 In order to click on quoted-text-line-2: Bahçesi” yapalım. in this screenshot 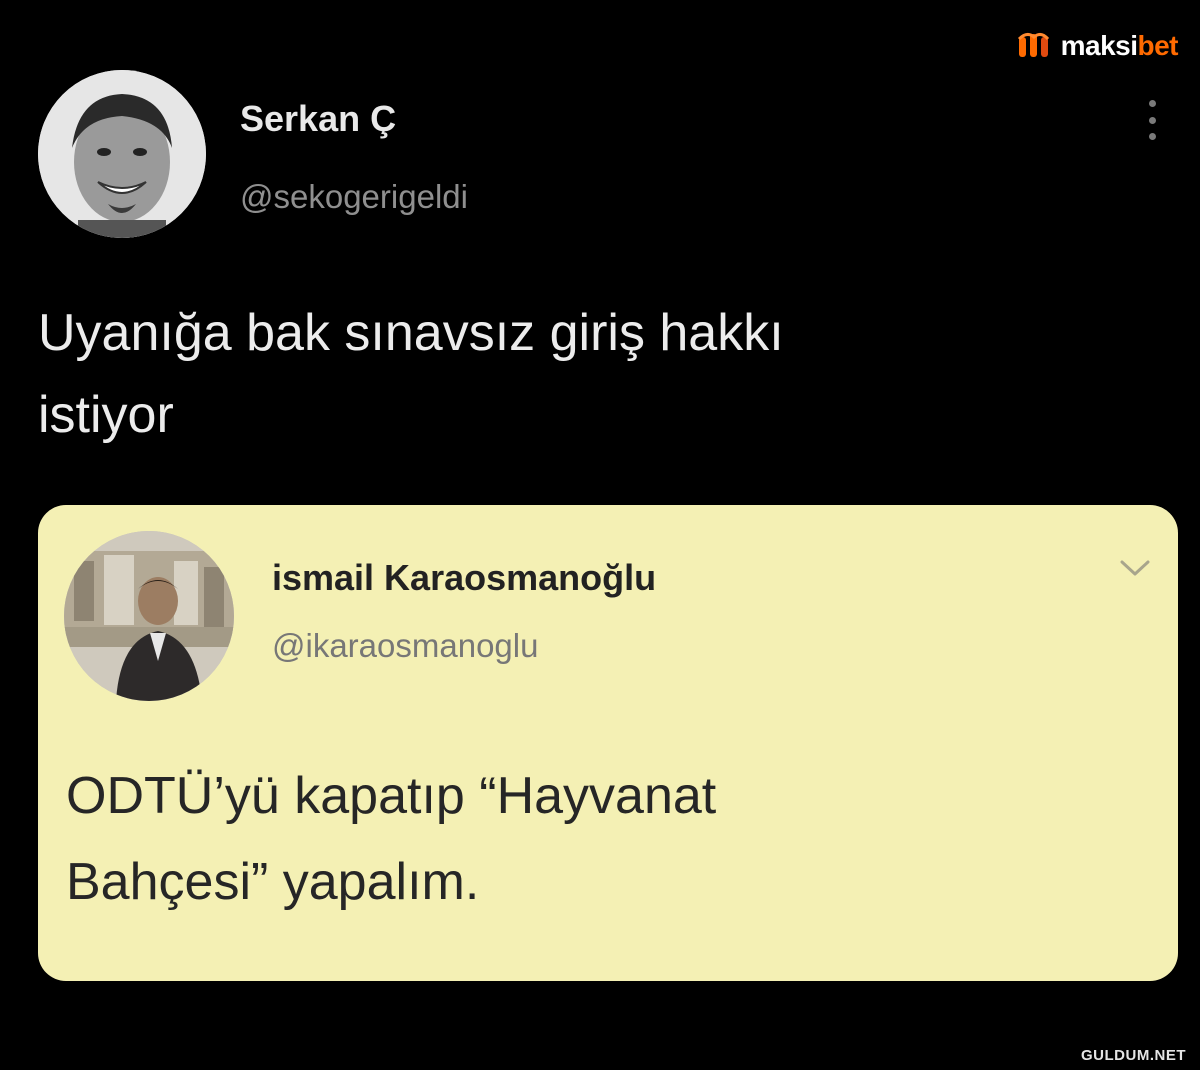, I will do `click(273, 882)`.